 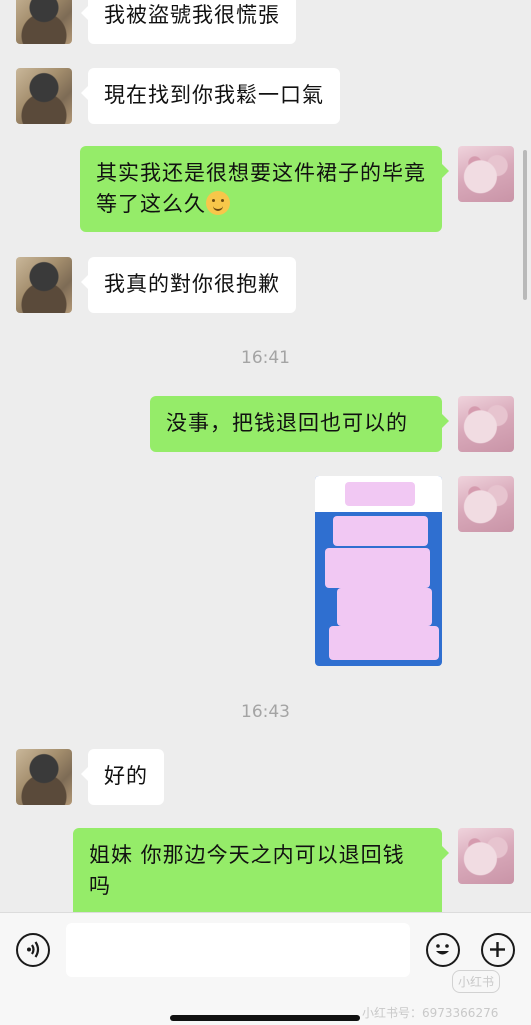 I want to click on emoji-icon, so click(x=443, y=950).